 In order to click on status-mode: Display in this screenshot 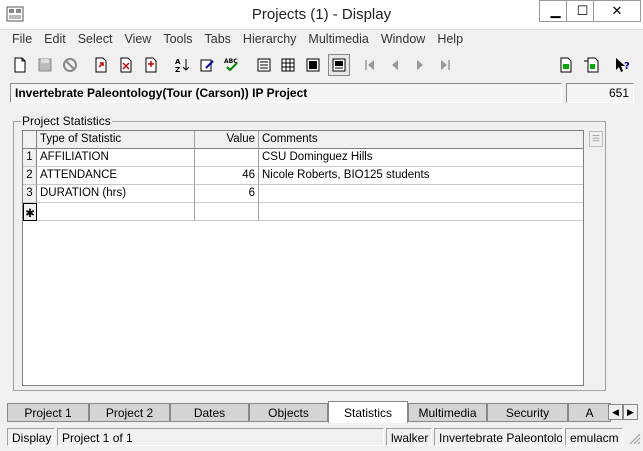, I will do `click(31, 437)`.